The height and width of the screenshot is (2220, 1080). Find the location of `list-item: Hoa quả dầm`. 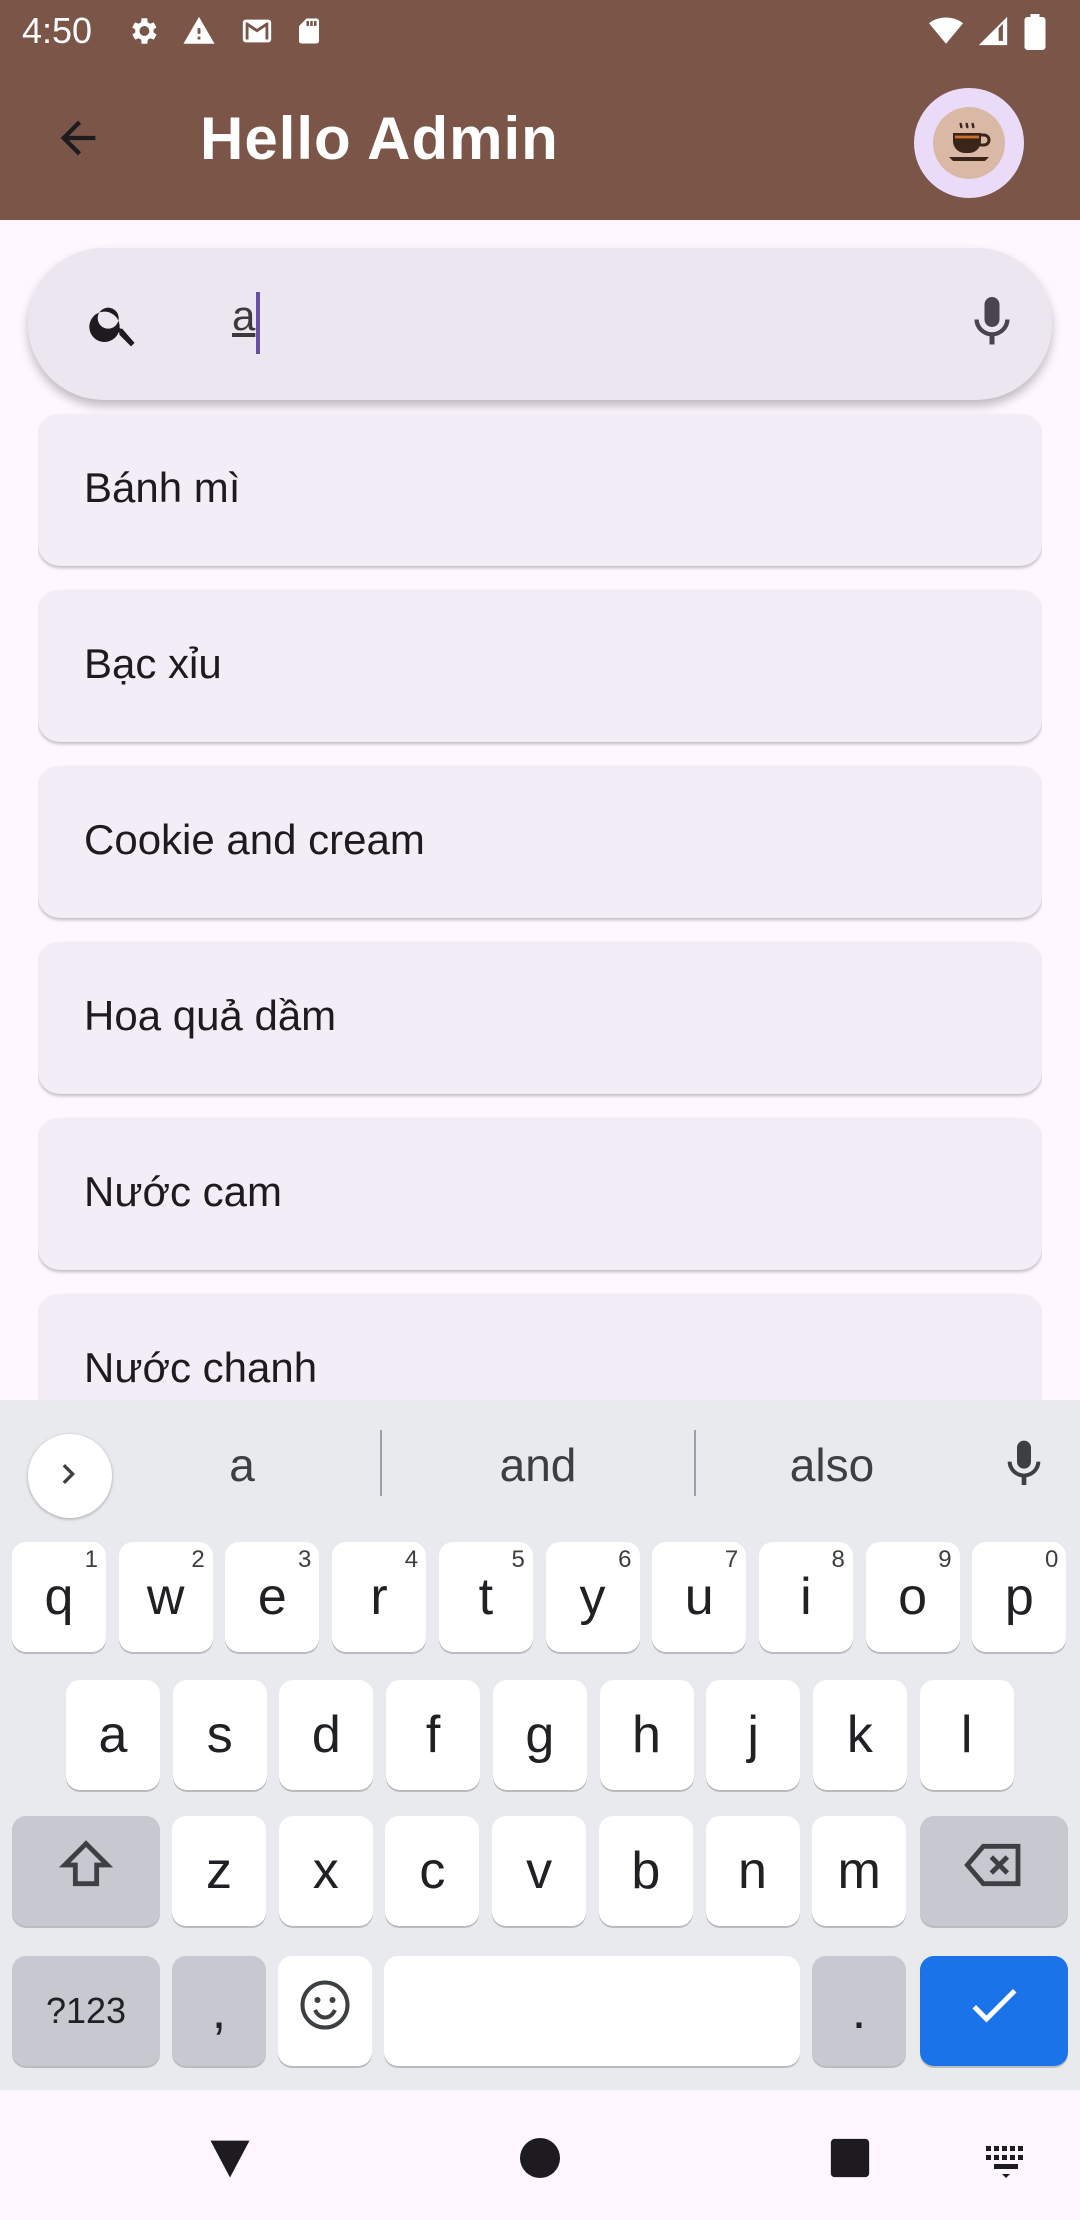

list-item: Hoa quả dầm is located at coordinates (540, 1018).